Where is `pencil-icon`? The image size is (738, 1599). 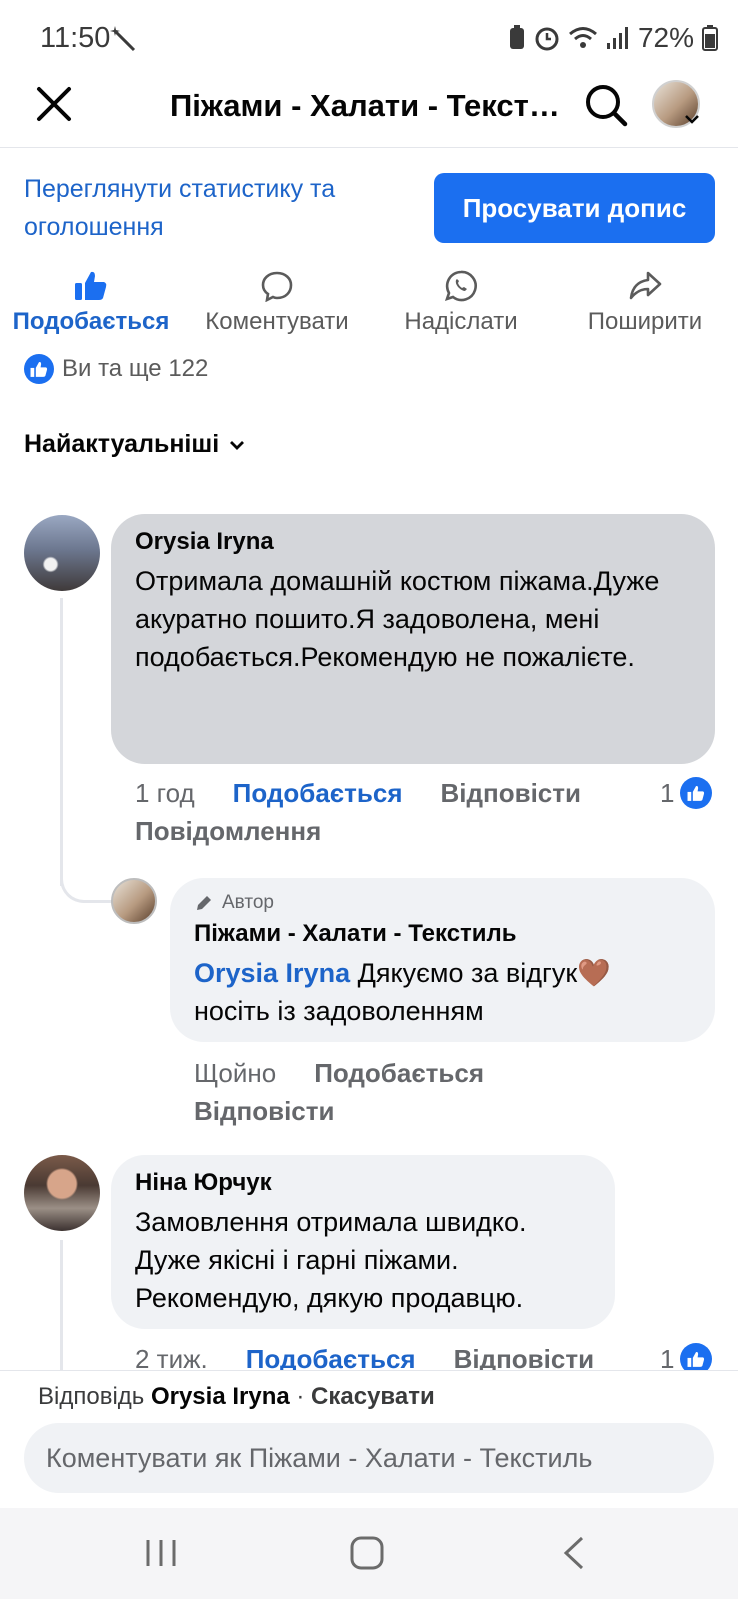 pencil-icon is located at coordinates (204, 903).